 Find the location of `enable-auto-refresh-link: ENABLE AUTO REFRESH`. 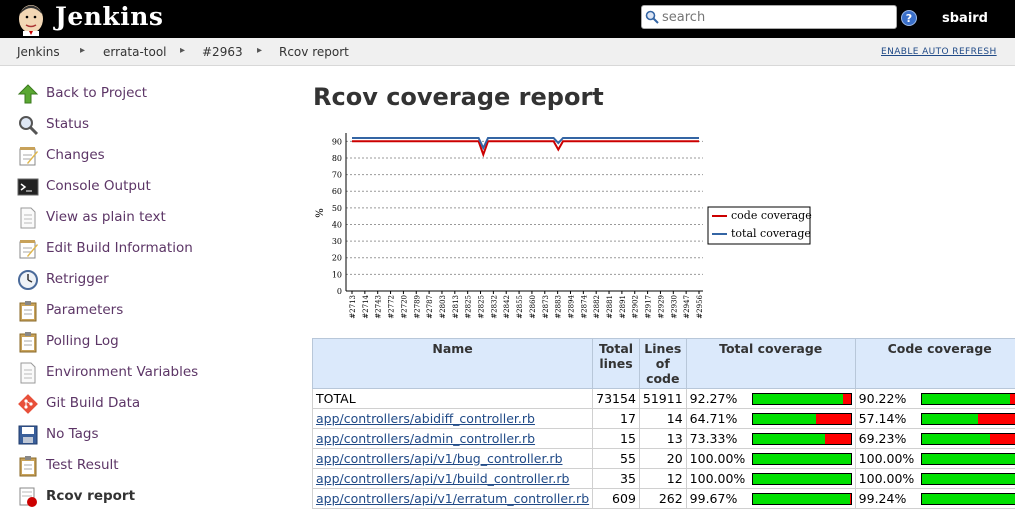

enable-auto-refresh-link: ENABLE AUTO REFRESH is located at coordinates (939, 52).